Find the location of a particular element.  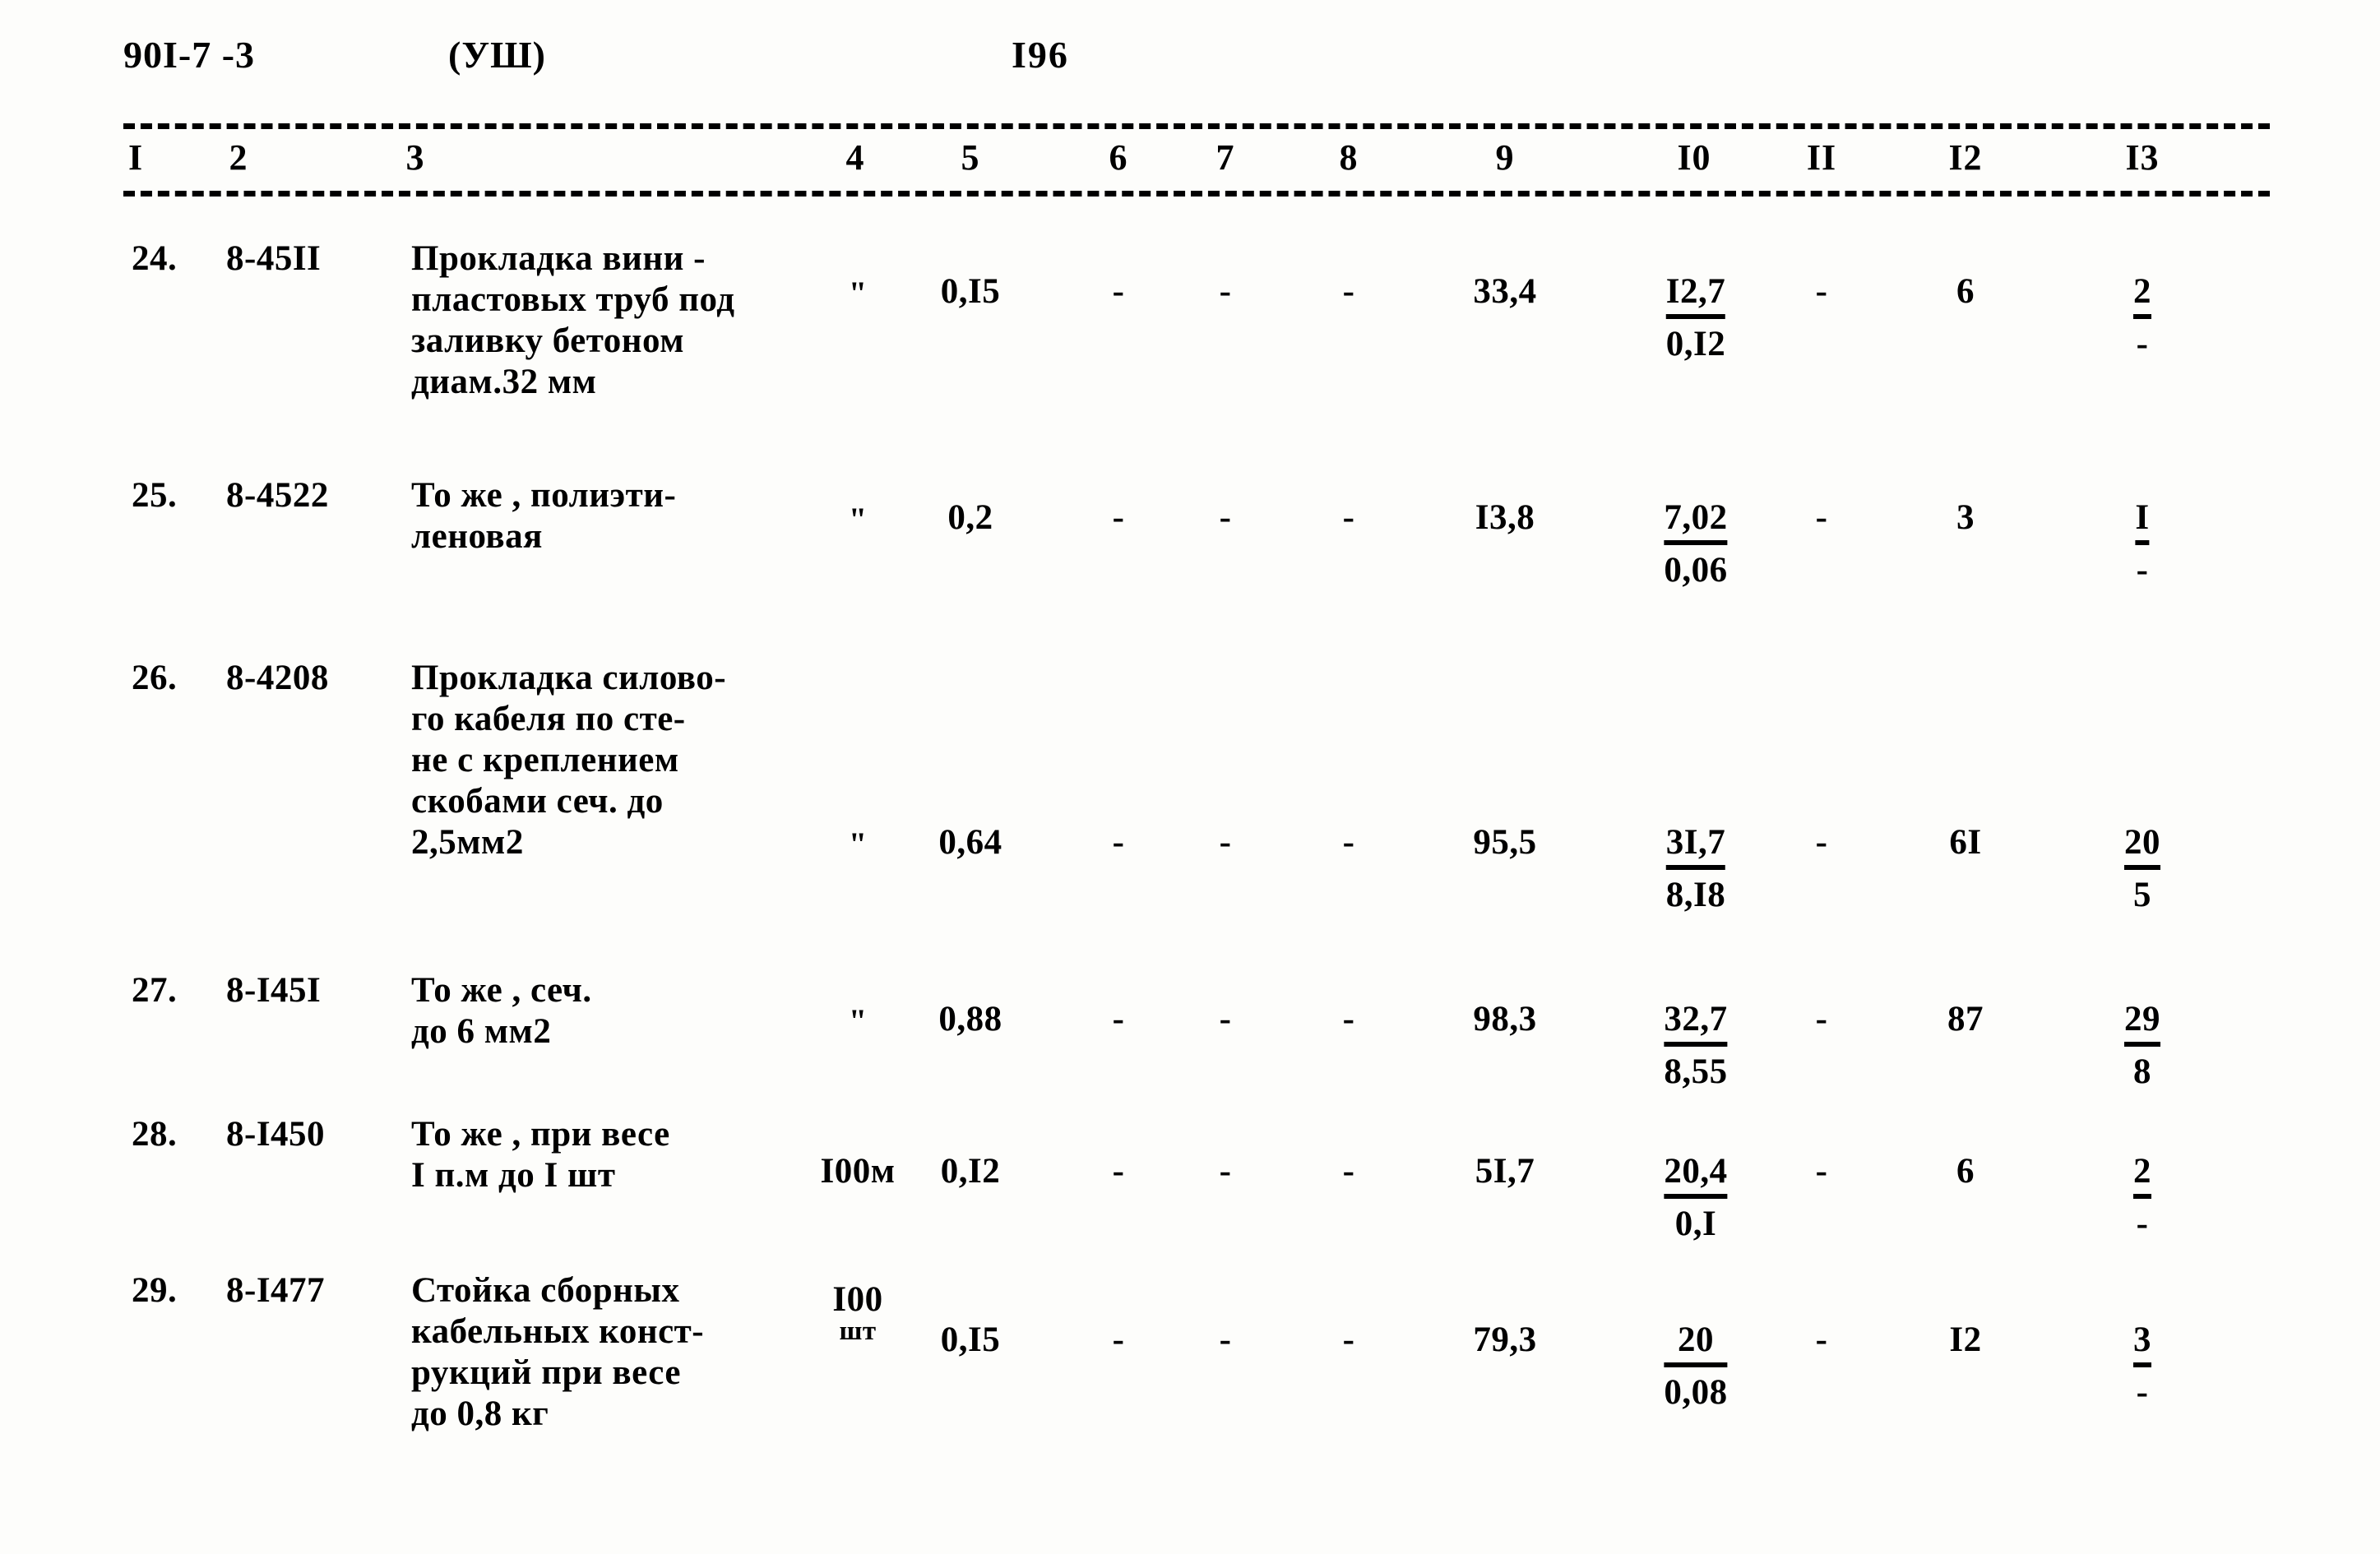

column-header-II: II is located at coordinates (1821, 157).